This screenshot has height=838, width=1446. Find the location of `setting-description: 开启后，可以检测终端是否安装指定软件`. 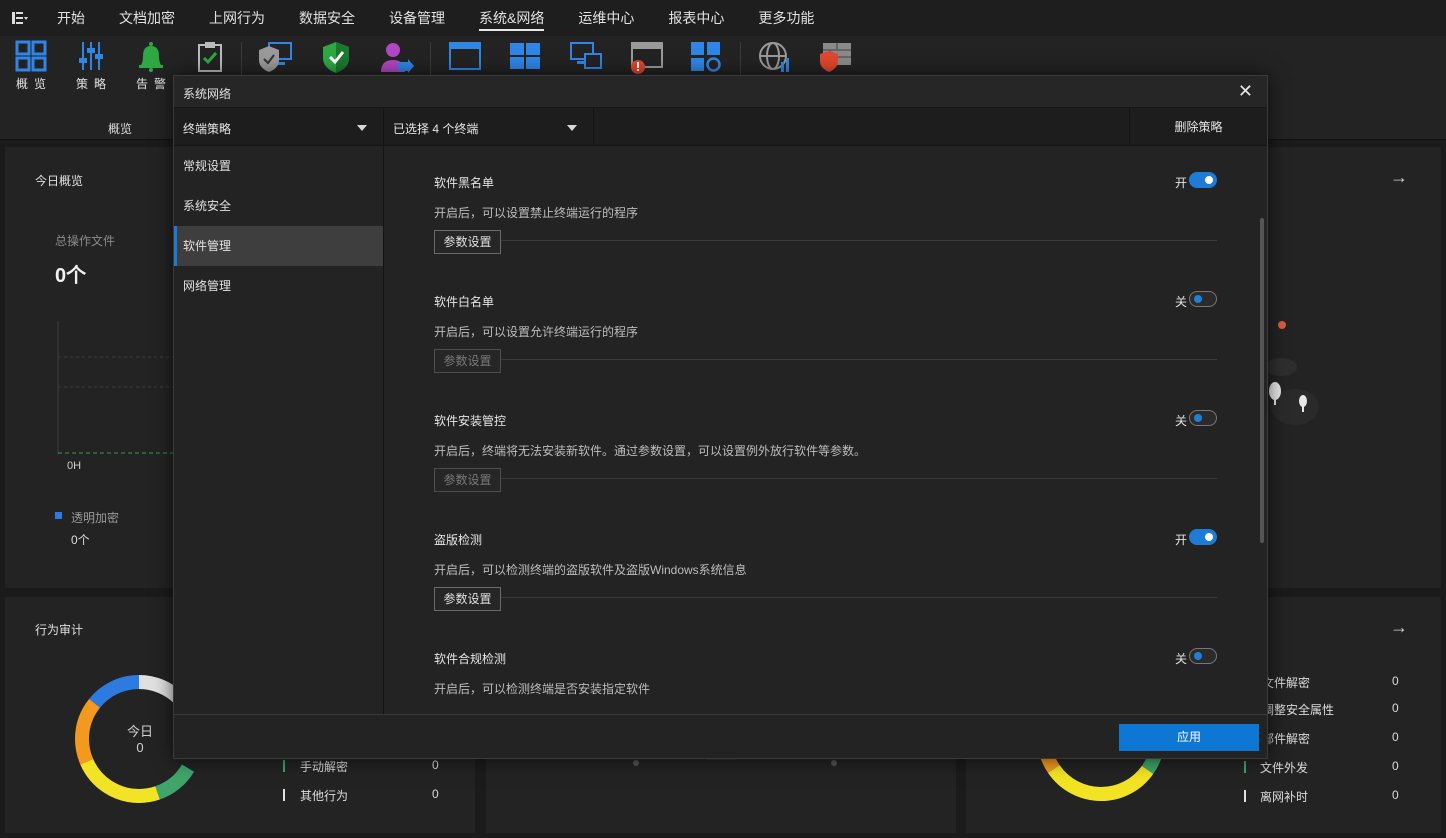

setting-description: 开启后，可以检测终端是否安装指定软件 is located at coordinates (542, 689).